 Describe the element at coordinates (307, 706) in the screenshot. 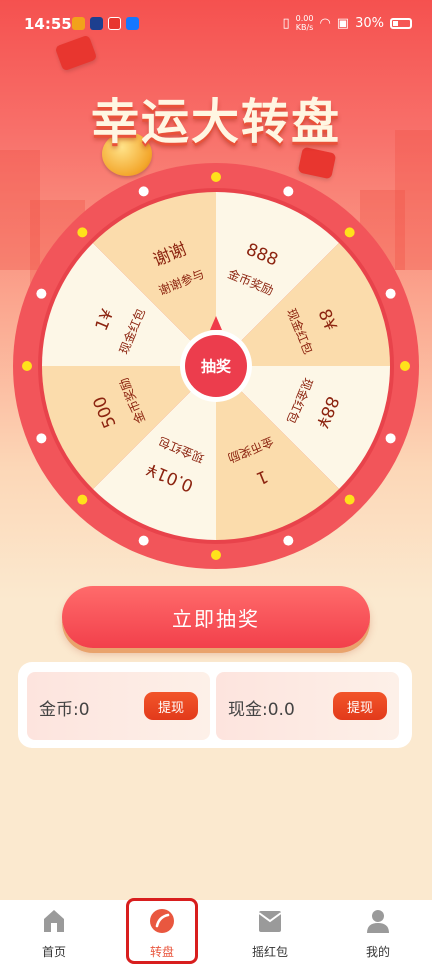

I see `cash-card: 现金:0.0 提现` at that location.